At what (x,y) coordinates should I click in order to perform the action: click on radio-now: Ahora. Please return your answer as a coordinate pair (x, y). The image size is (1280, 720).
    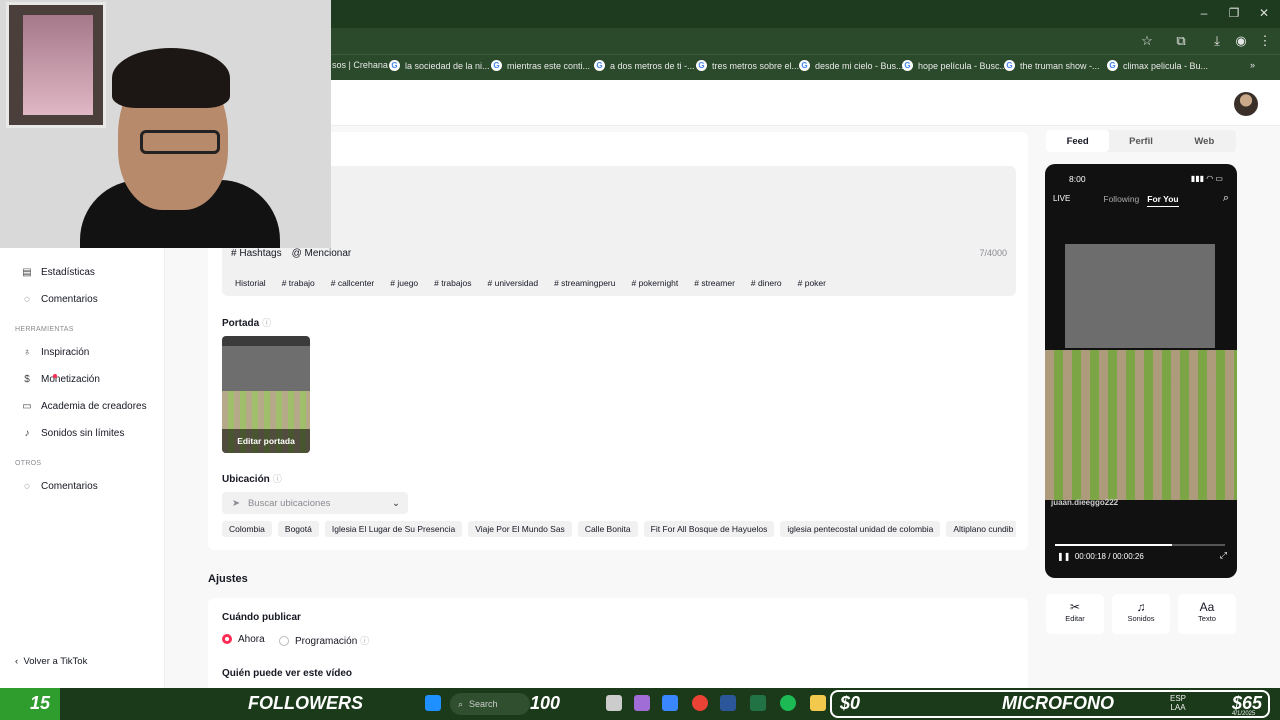
    Looking at the image, I should click on (243, 639).